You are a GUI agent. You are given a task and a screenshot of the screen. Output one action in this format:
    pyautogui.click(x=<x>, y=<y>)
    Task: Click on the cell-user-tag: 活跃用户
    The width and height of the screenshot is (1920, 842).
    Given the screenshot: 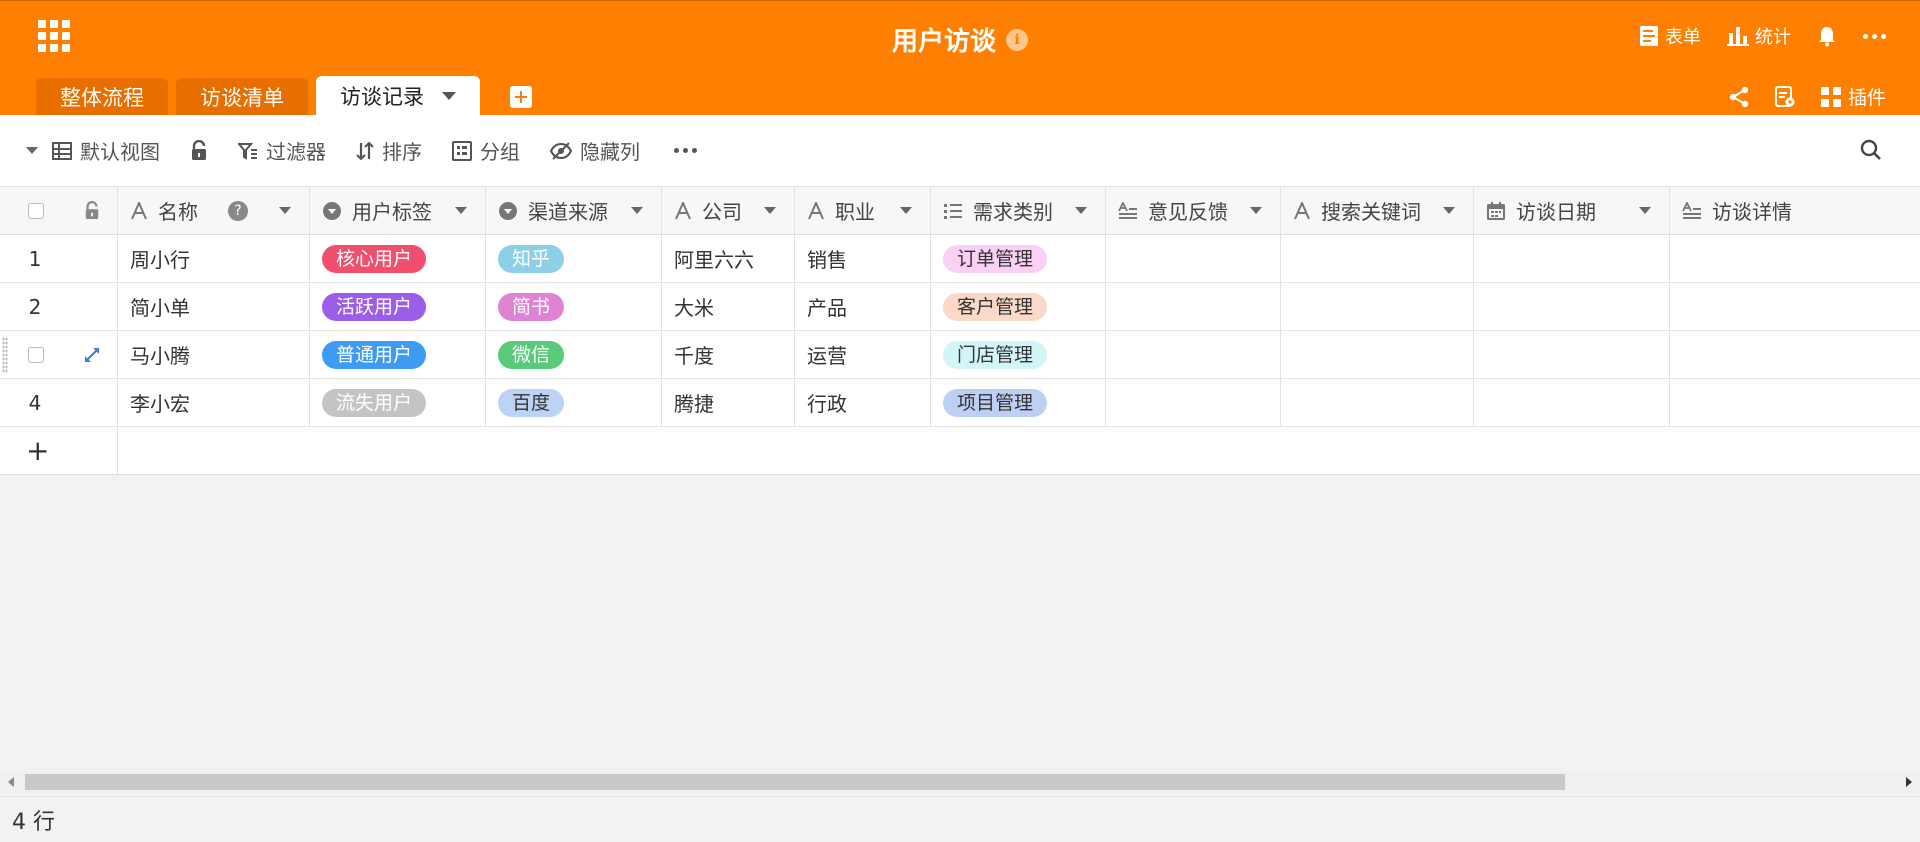 What is the action you would take?
    pyautogui.click(x=398, y=306)
    